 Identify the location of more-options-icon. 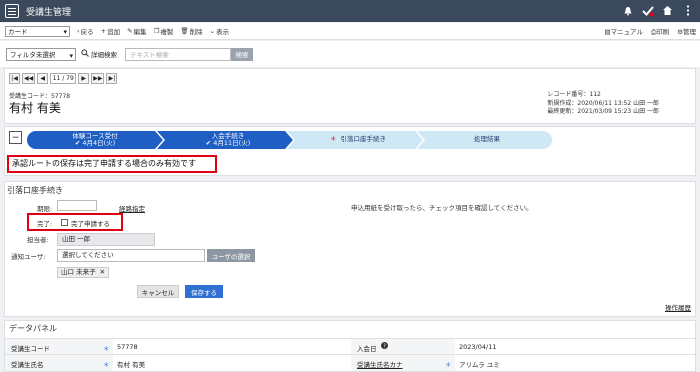
(687, 10).